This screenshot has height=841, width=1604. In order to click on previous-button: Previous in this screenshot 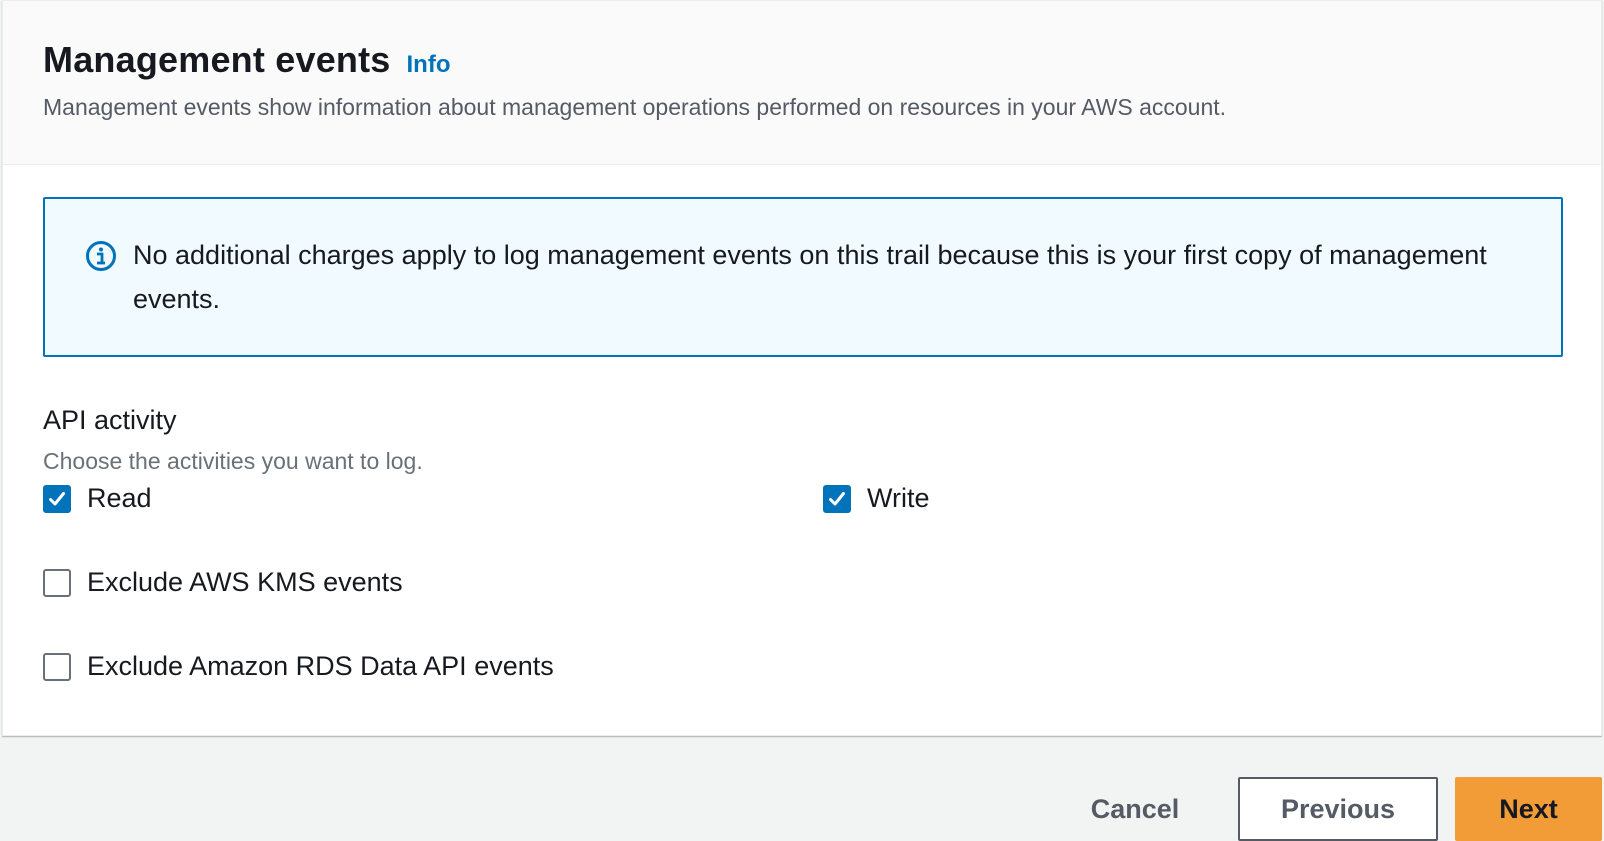, I will do `click(1338, 809)`.